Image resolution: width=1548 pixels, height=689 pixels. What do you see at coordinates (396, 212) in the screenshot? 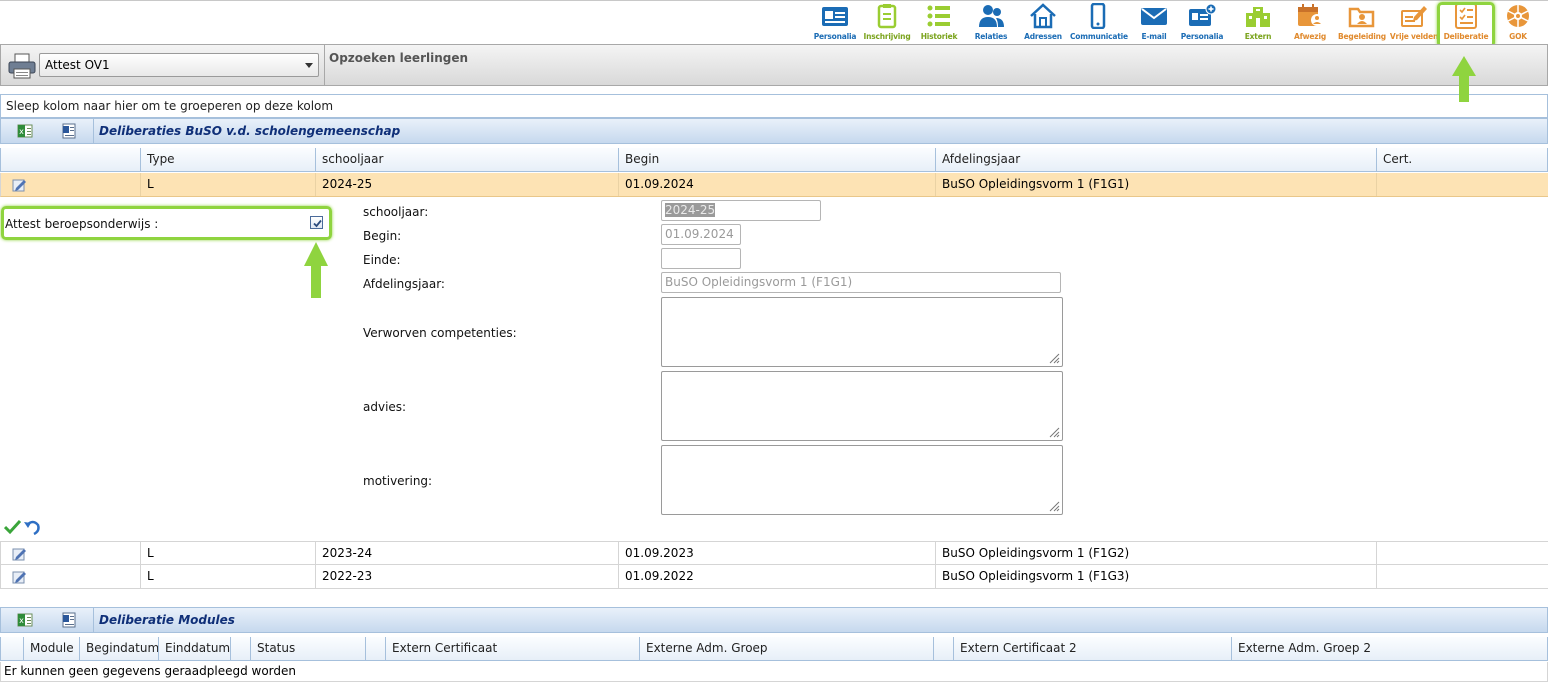
I see `schooljaar-label: schooljaar:` at bounding box center [396, 212].